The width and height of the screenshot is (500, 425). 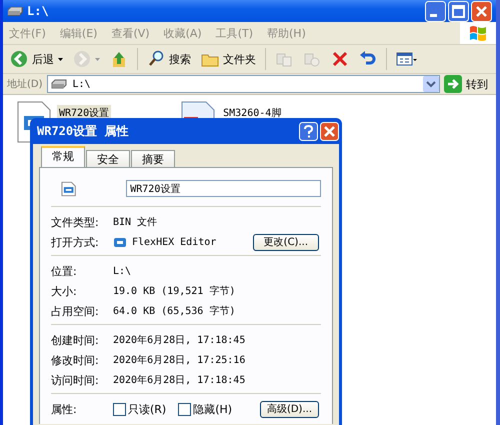 I want to click on property-label: 打开方式:, so click(x=75, y=242).